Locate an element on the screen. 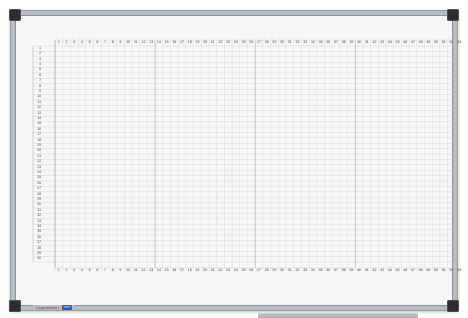 The width and height of the screenshot is (468, 318). column-footer: 24 is located at coordinates (235, 270).